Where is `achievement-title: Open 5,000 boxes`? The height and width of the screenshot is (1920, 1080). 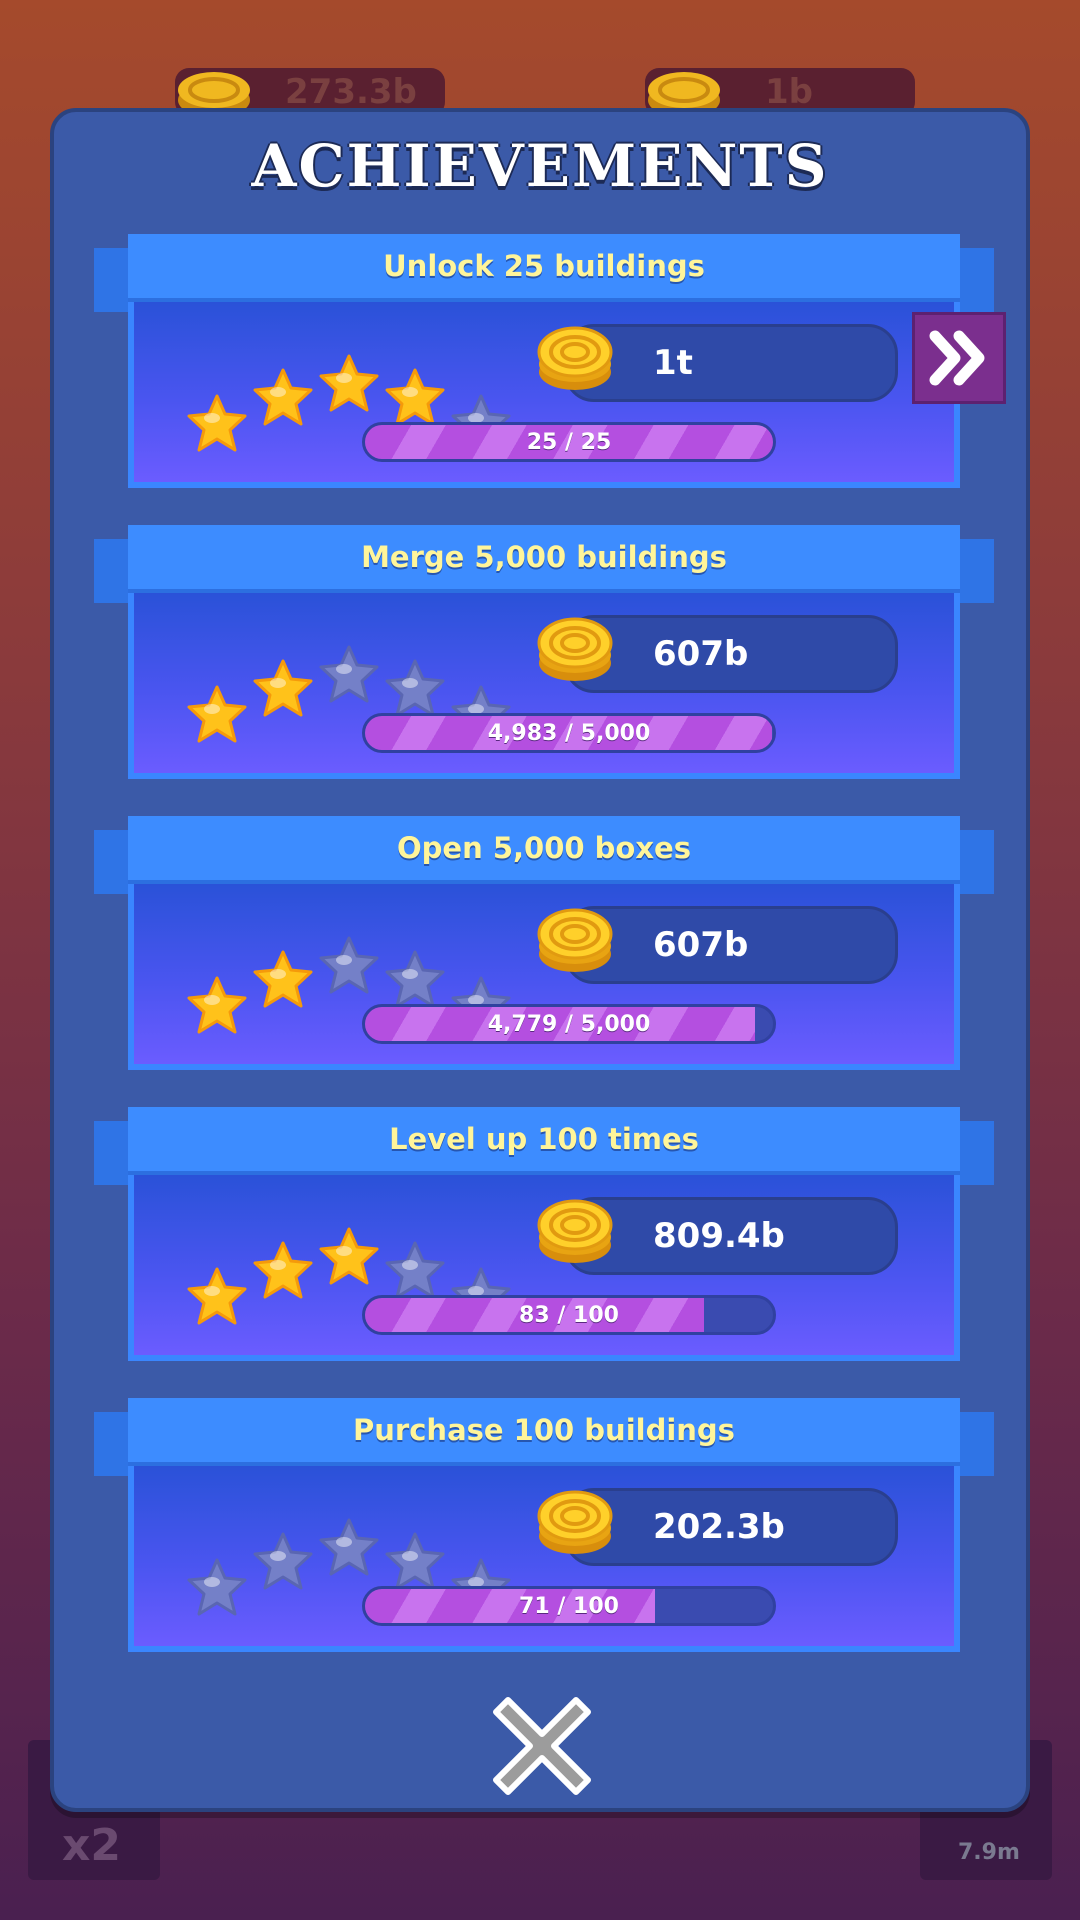
achievement-title: Open 5,000 boxes is located at coordinates (544, 850).